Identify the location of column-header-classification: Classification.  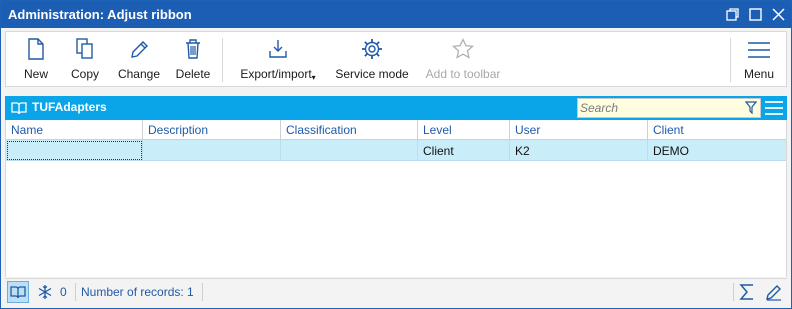
(349, 130).